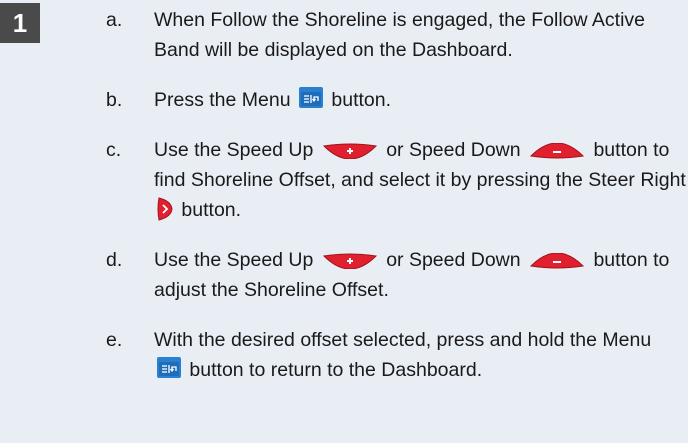 Image resolution: width=688 pixels, height=443 pixels. What do you see at coordinates (20, 23) in the screenshot?
I see `step-number-badge: 1` at bounding box center [20, 23].